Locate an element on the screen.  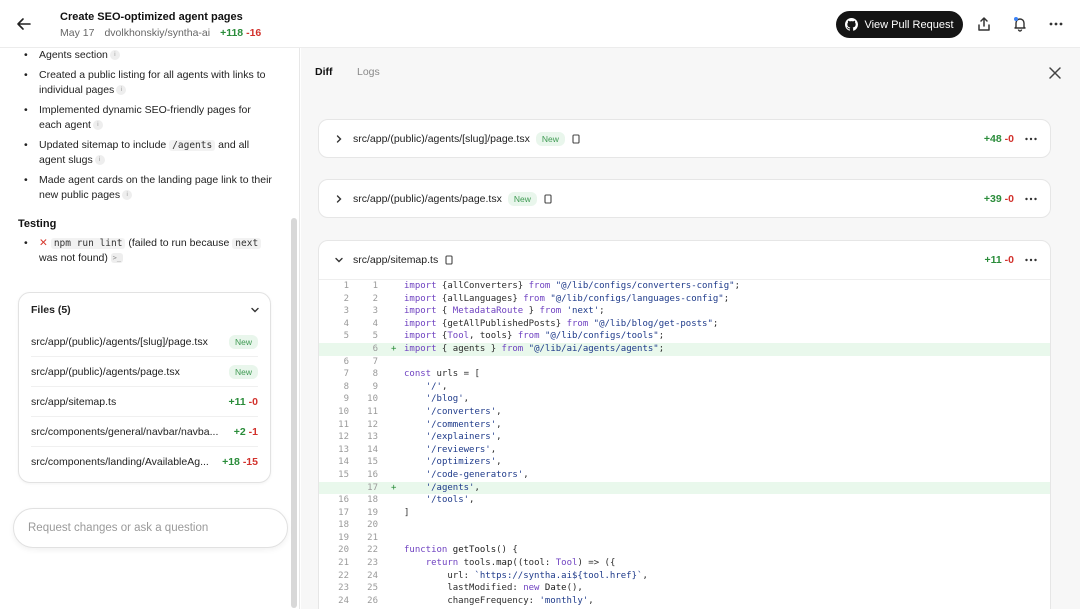
code-line: 9 10 '/blog', is located at coordinates (684, 399).